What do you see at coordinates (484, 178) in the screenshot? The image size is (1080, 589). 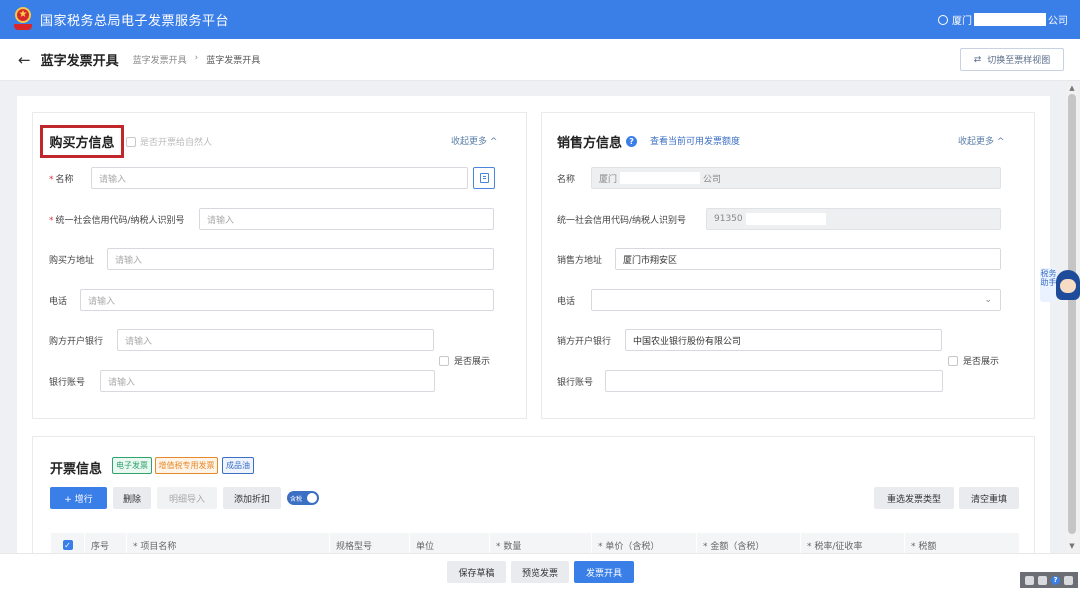 I see `buyer-lookup-button` at bounding box center [484, 178].